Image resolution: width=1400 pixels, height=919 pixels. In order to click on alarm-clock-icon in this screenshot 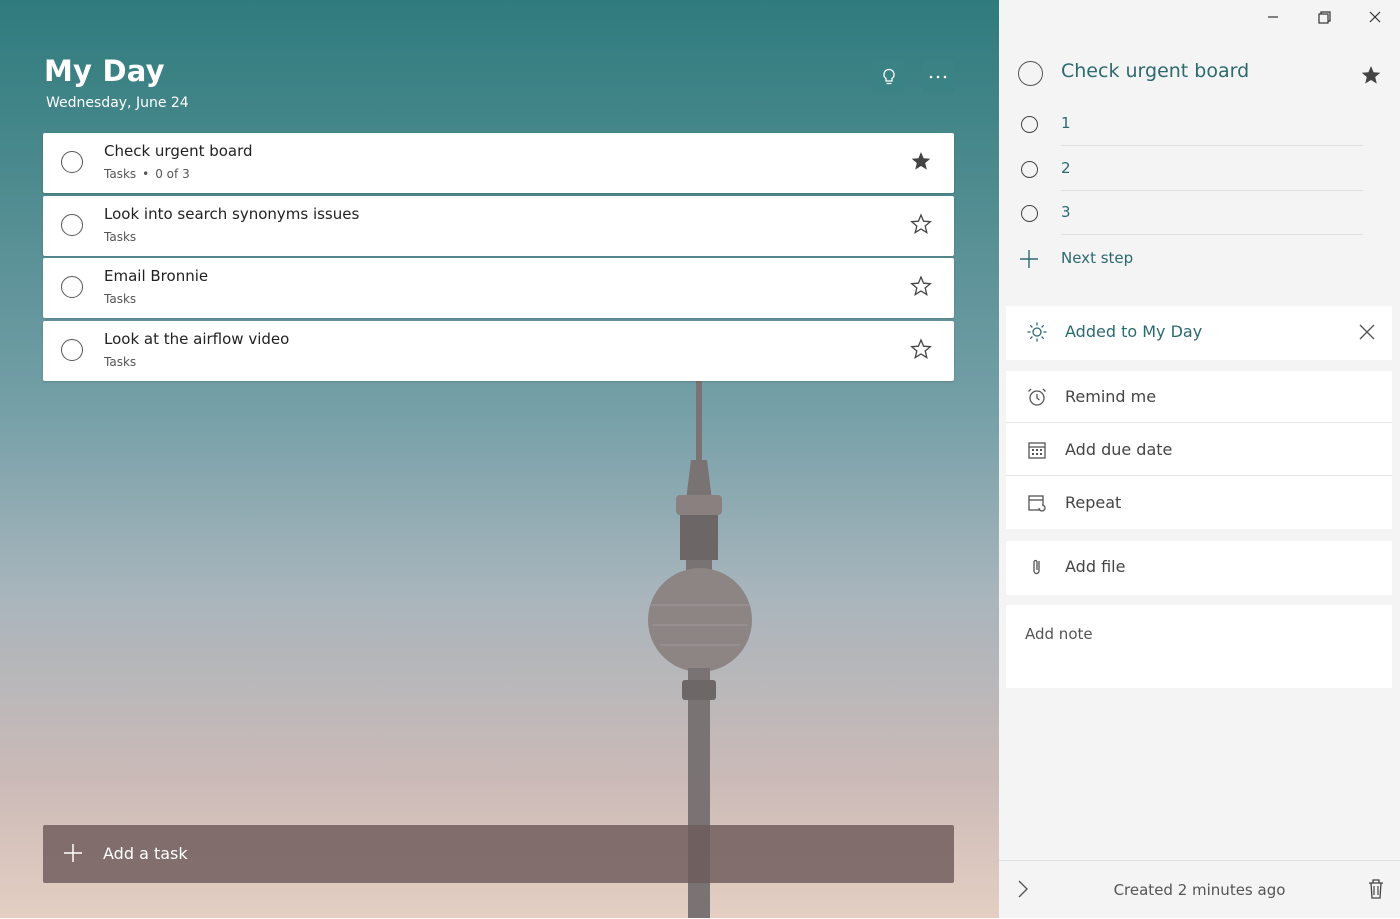, I will do `click(1037, 397)`.